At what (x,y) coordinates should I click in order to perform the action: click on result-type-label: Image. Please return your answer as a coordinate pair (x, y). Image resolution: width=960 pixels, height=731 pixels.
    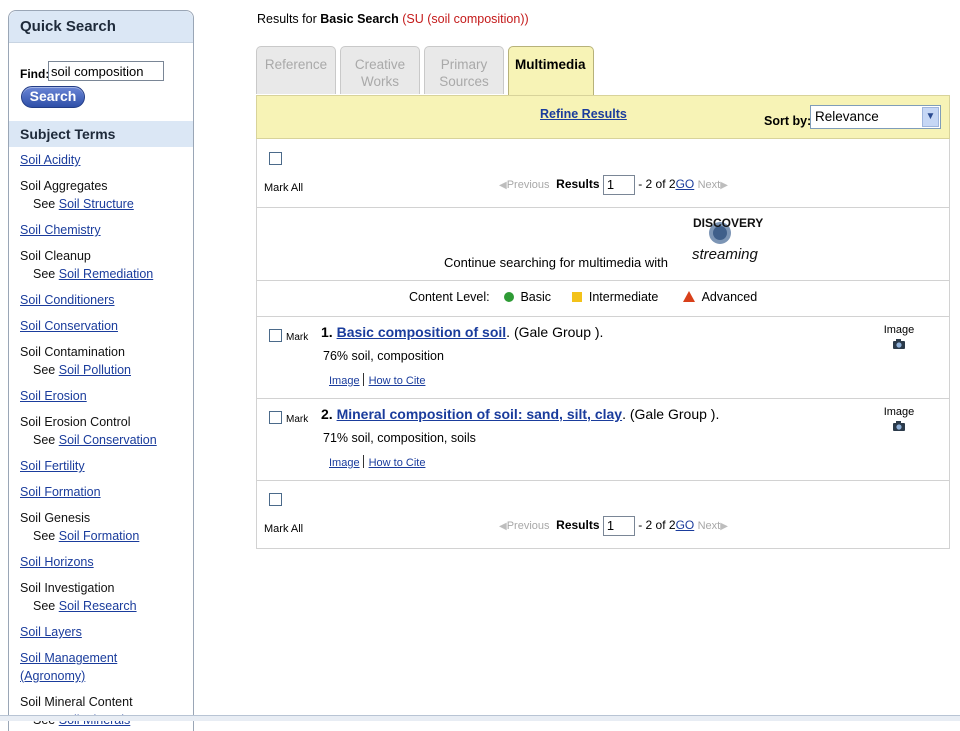
    Looking at the image, I should click on (899, 330).